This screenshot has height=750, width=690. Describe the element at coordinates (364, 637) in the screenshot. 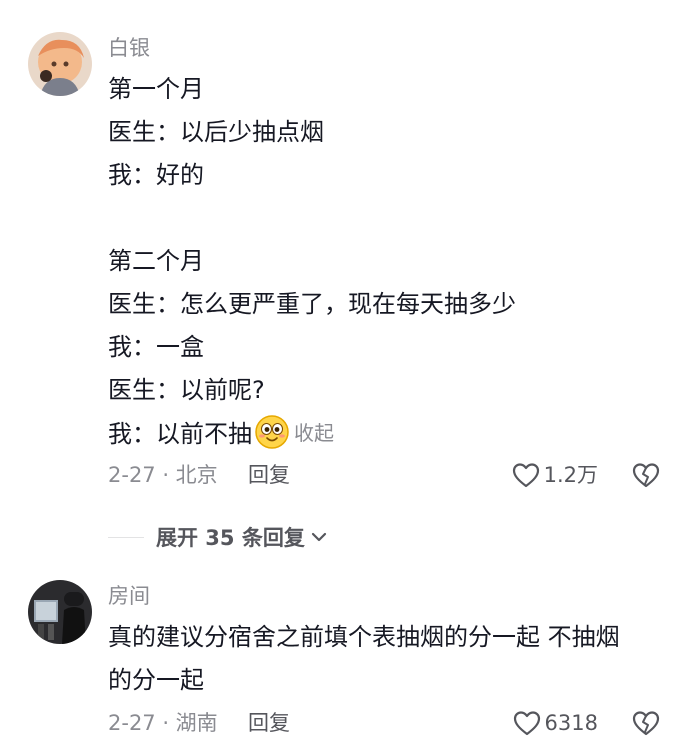

I see `comment-line: 真的建议分宿舍之前填个表抽烟的分一起 不抽烟` at that location.